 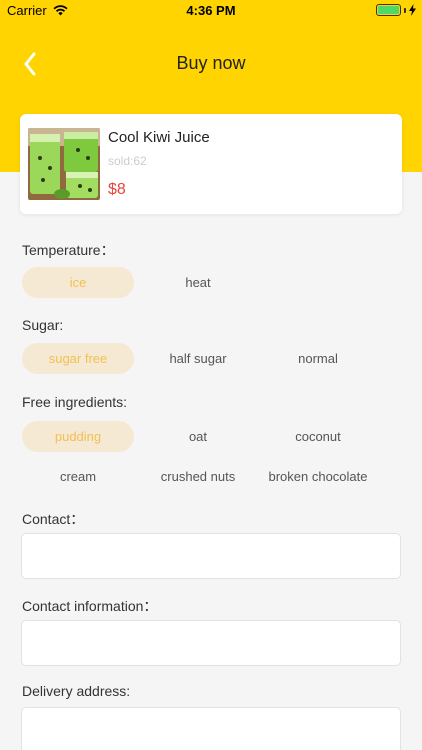 I want to click on temperature-label: Temperature：, so click(x=68, y=250).